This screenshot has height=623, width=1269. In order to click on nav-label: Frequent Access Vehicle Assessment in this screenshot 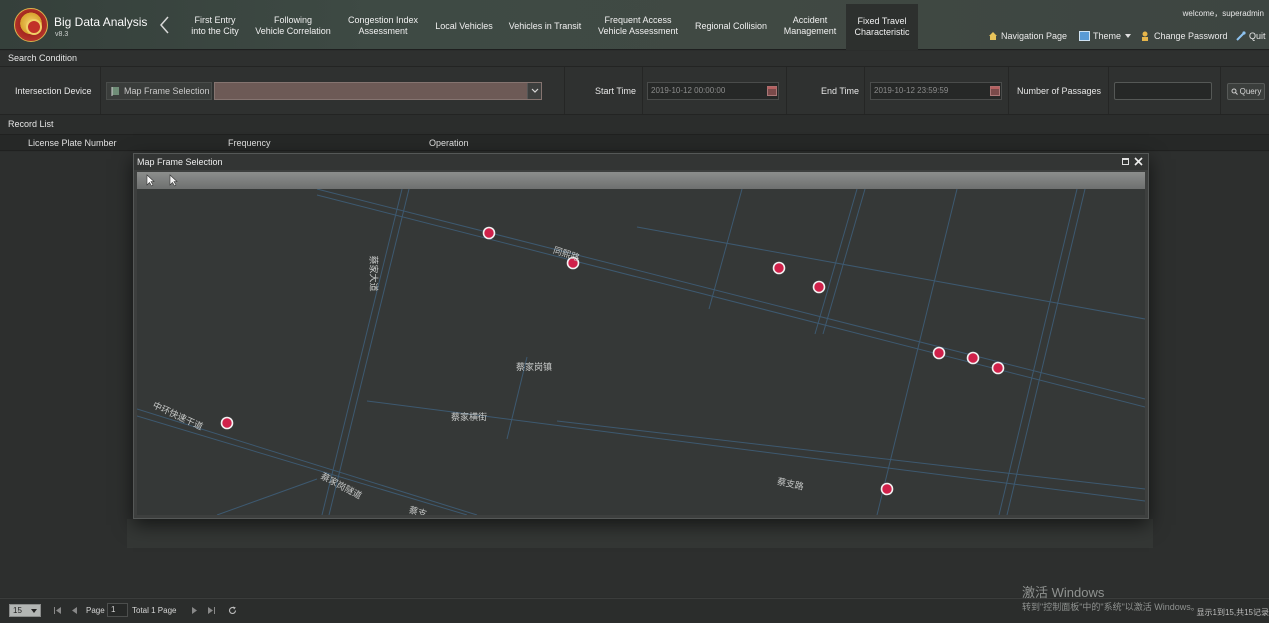, I will do `click(638, 25)`.